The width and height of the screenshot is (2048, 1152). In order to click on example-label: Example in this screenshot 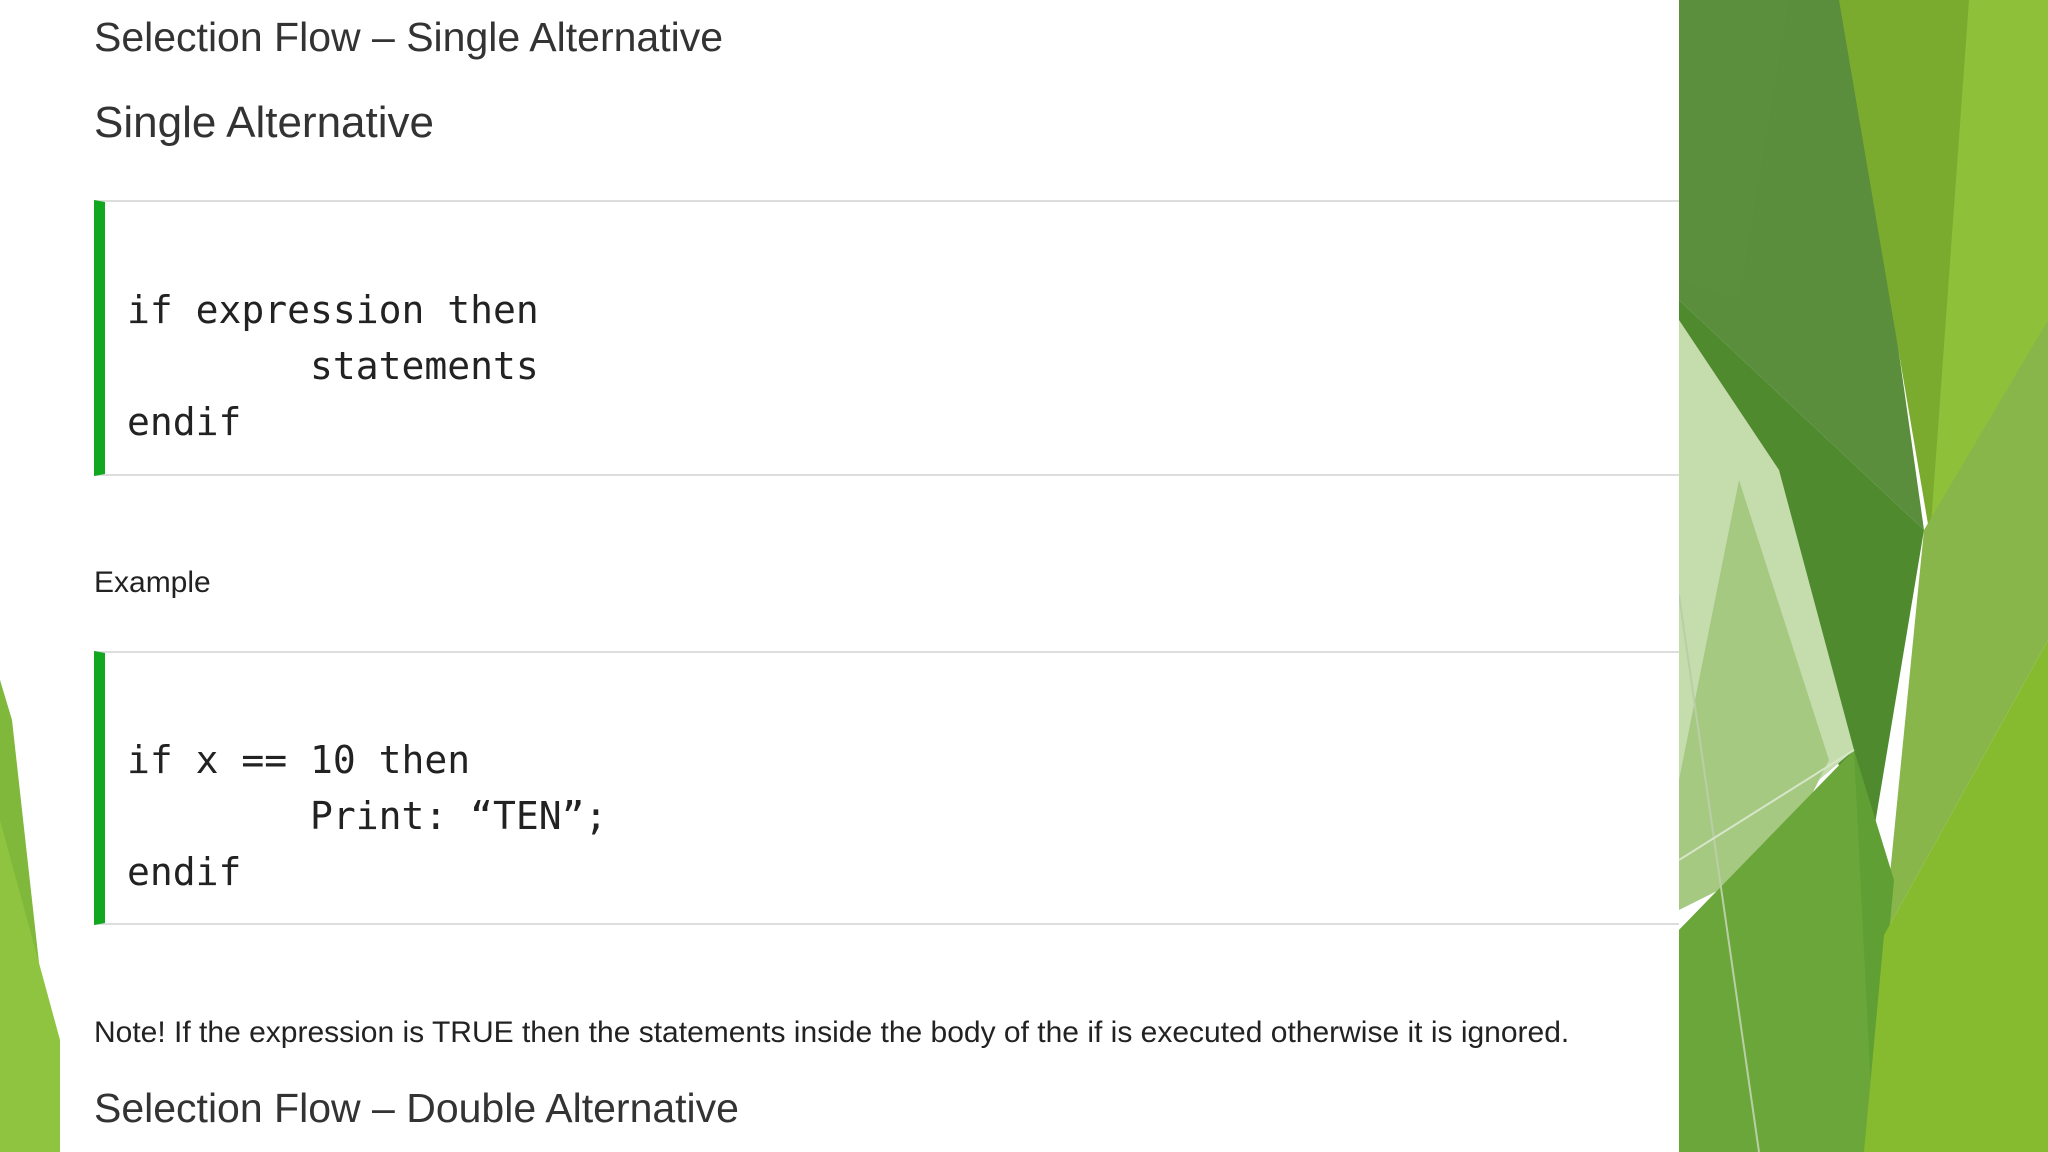, I will do `click(152, 582)`.